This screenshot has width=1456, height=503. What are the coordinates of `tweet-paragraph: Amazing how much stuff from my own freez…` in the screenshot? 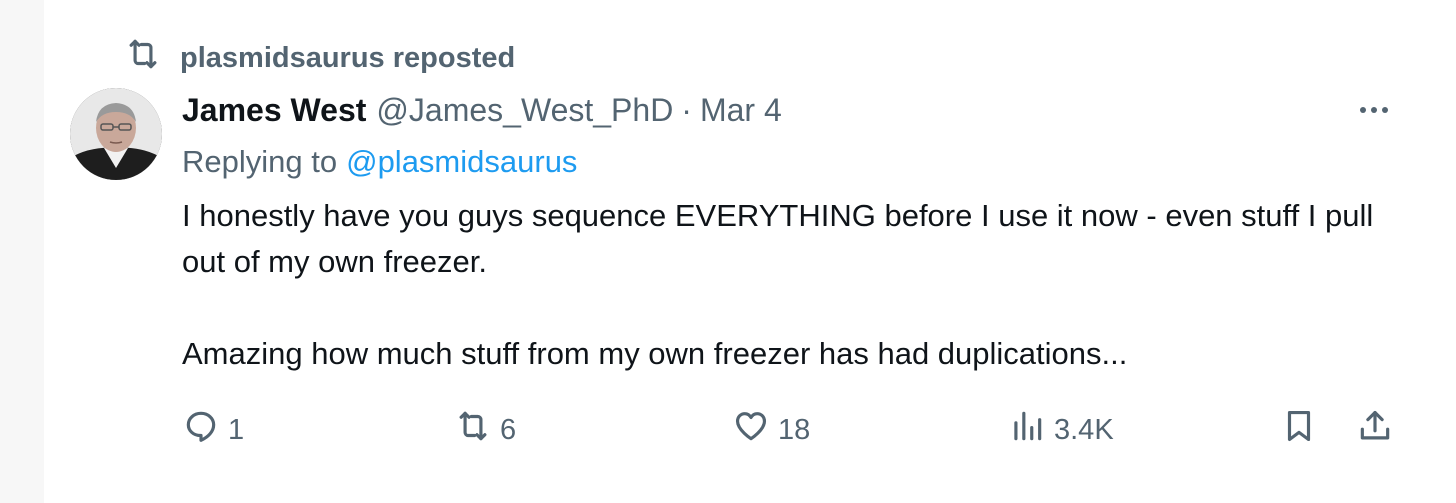 It's located at (655, 353).